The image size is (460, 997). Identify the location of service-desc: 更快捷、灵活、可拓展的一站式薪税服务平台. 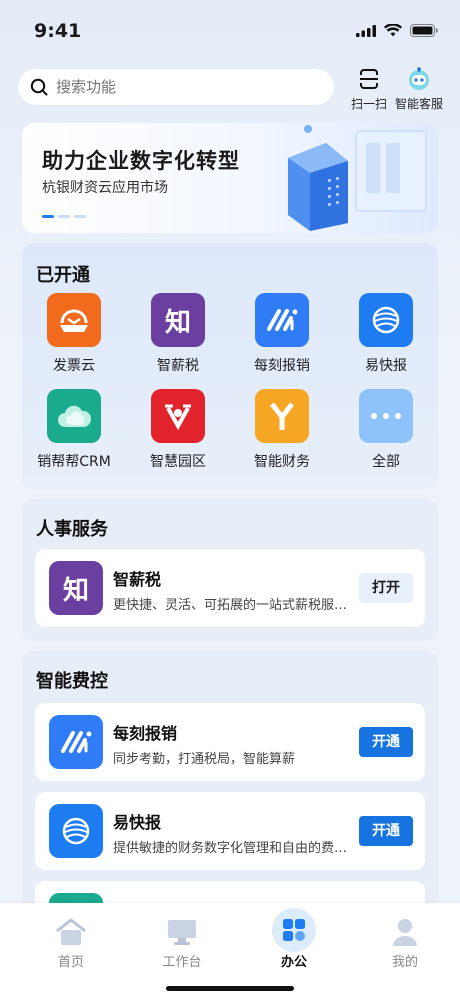
(233, 605).